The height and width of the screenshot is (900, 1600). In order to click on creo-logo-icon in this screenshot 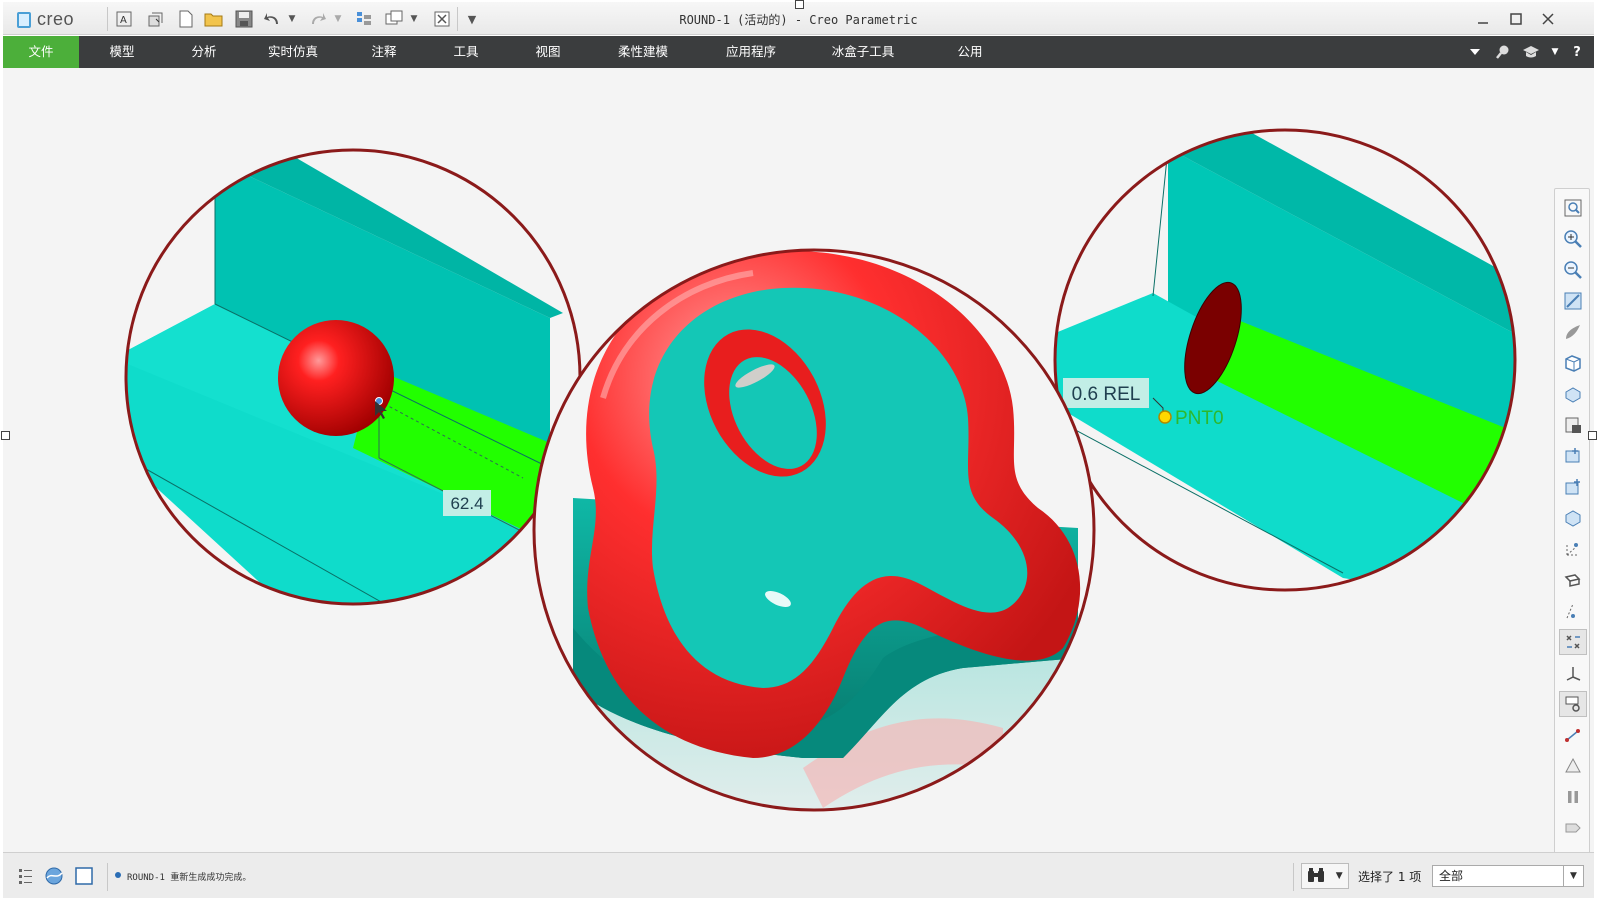, I will do `click(24, 19)`.